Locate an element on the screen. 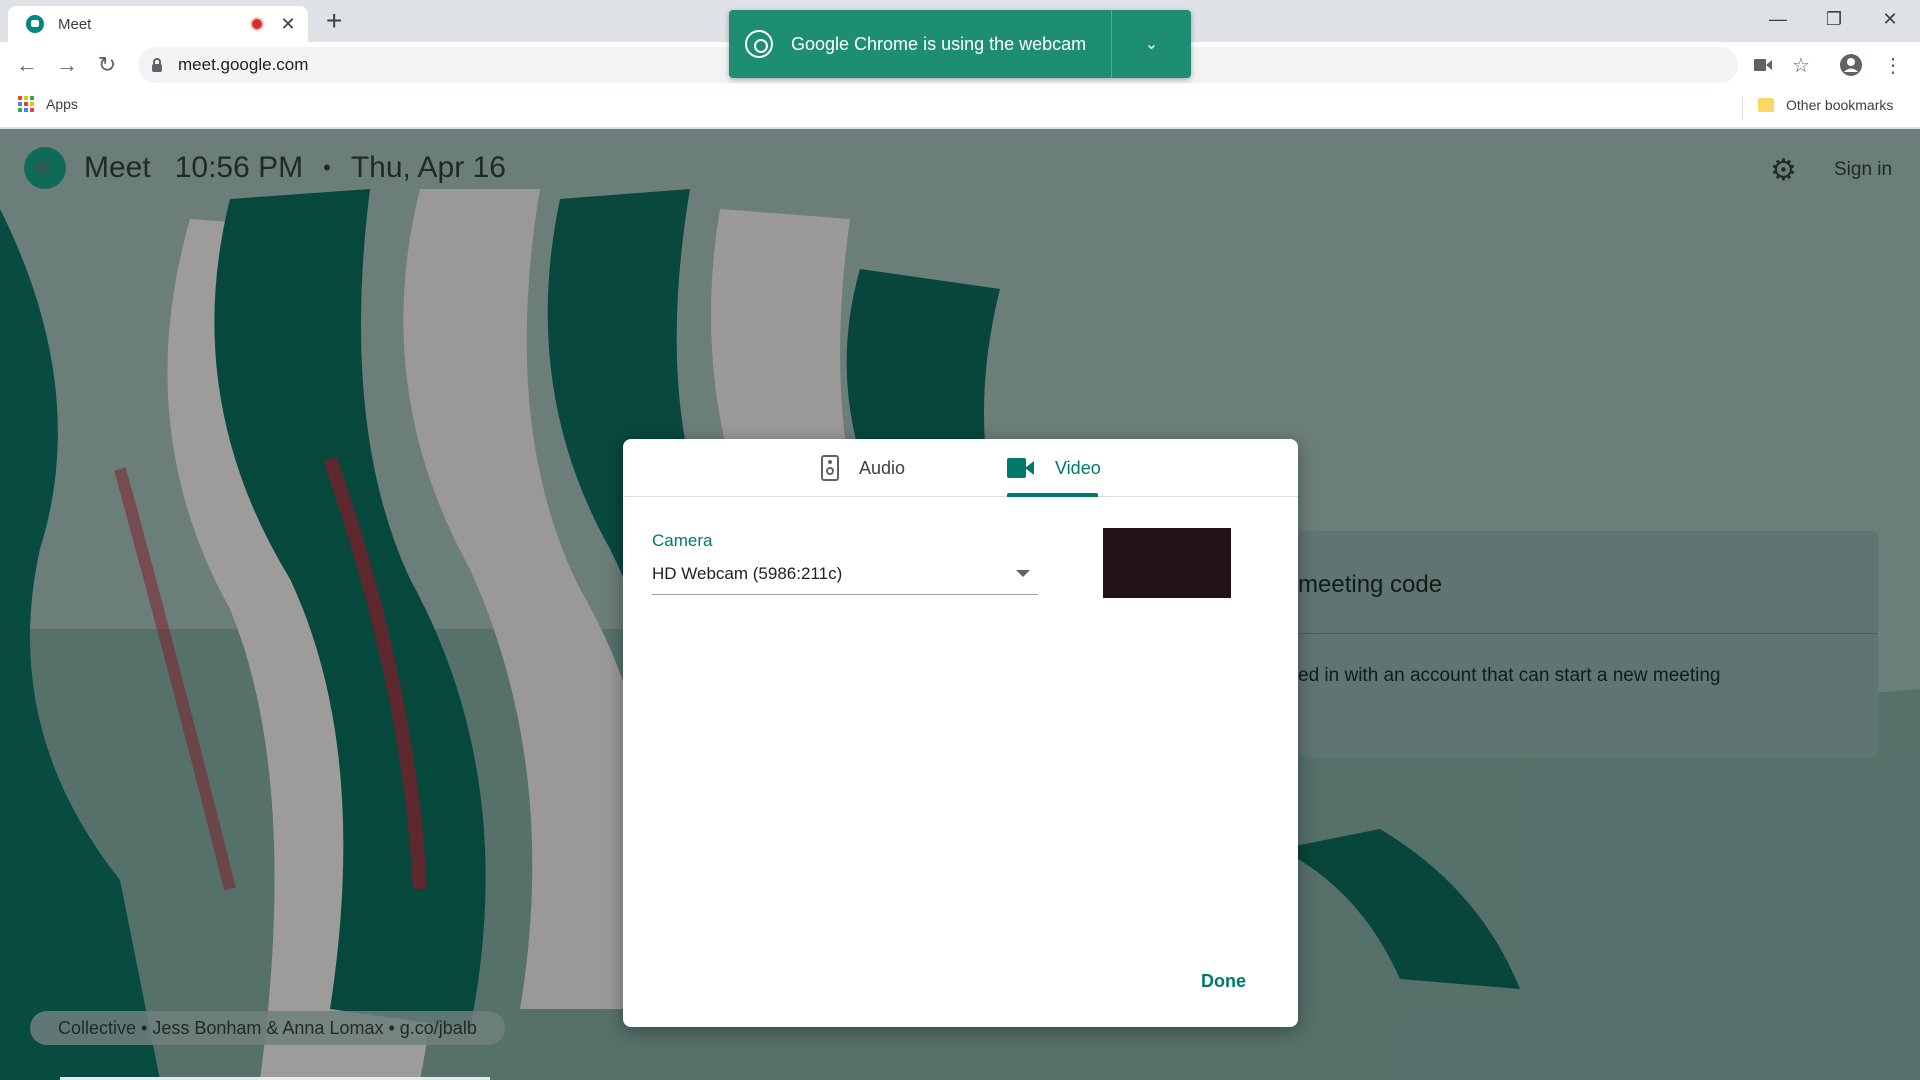  minimize-icon: — is located at coordinates (1778, 19).